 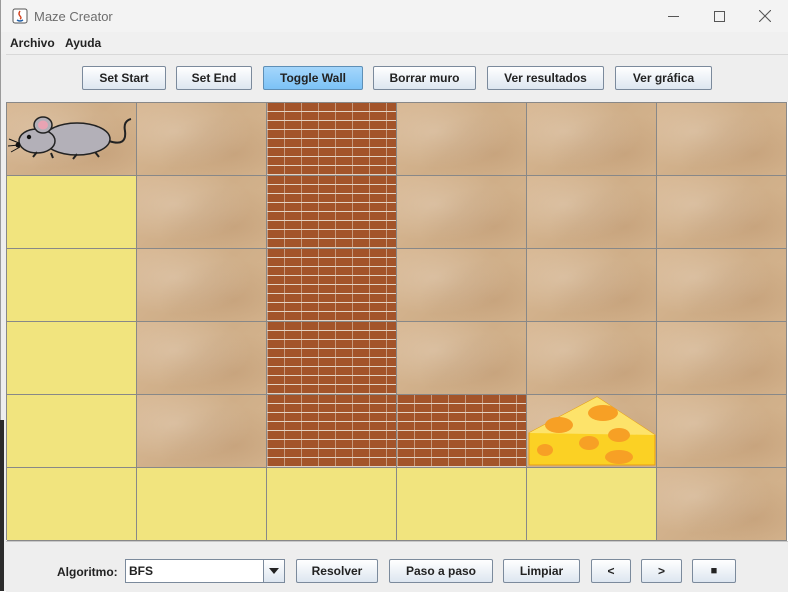 I want to click on previous-step-button: <, so click(x=611, y=571).